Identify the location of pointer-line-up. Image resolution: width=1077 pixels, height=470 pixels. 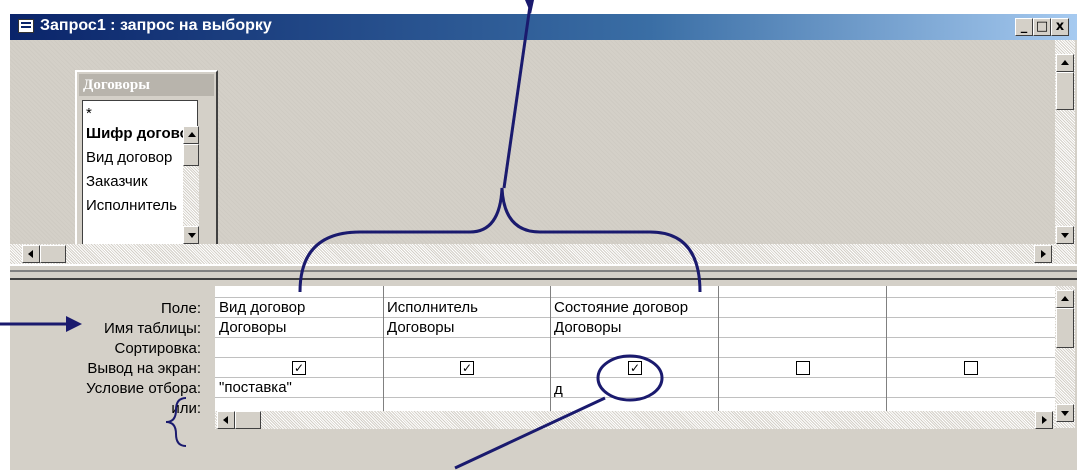
(517, 97).